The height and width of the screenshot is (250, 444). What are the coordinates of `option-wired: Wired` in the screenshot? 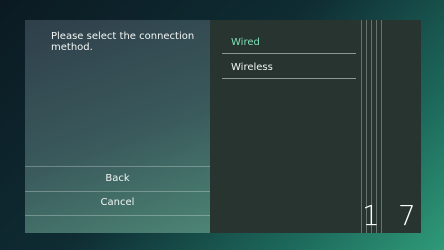 It's located at (293, 42).